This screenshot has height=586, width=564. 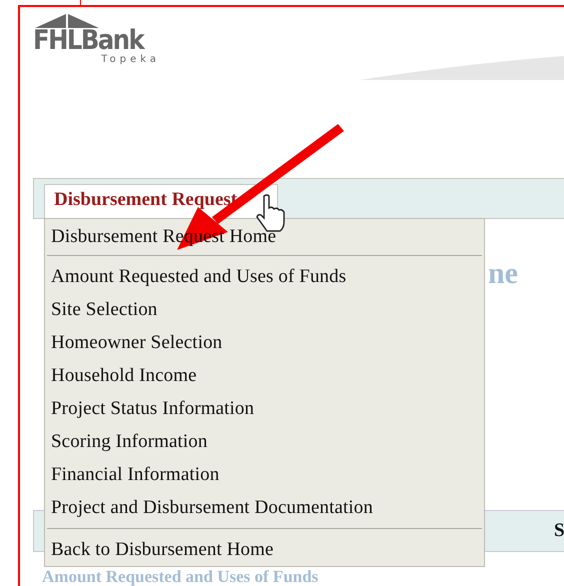 I want to click on menu-item: Homeowner Selection, so click(x=136, y=342).